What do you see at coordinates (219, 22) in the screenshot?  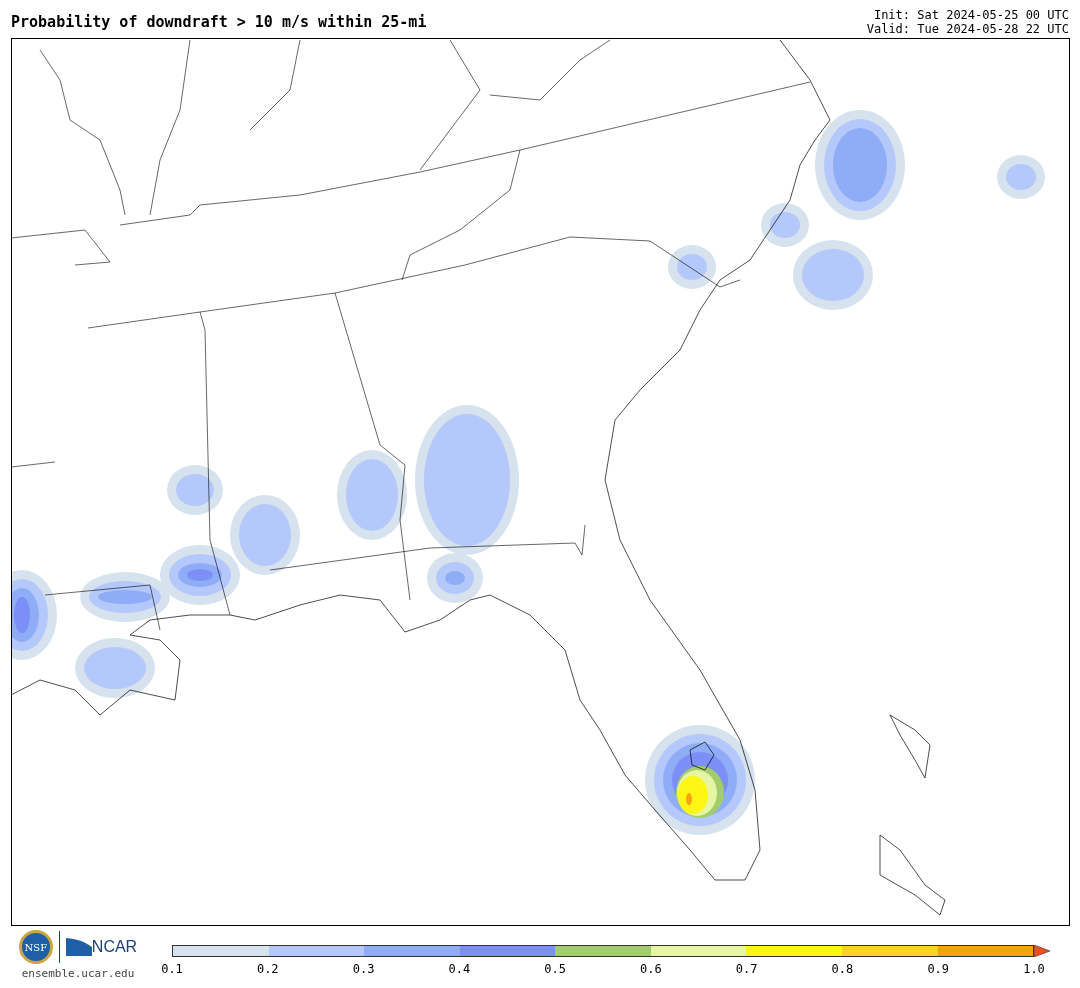 I see `map-title: Probability of downdraft > 10 m/s within 25-mi` at bounding box center [219, 22].